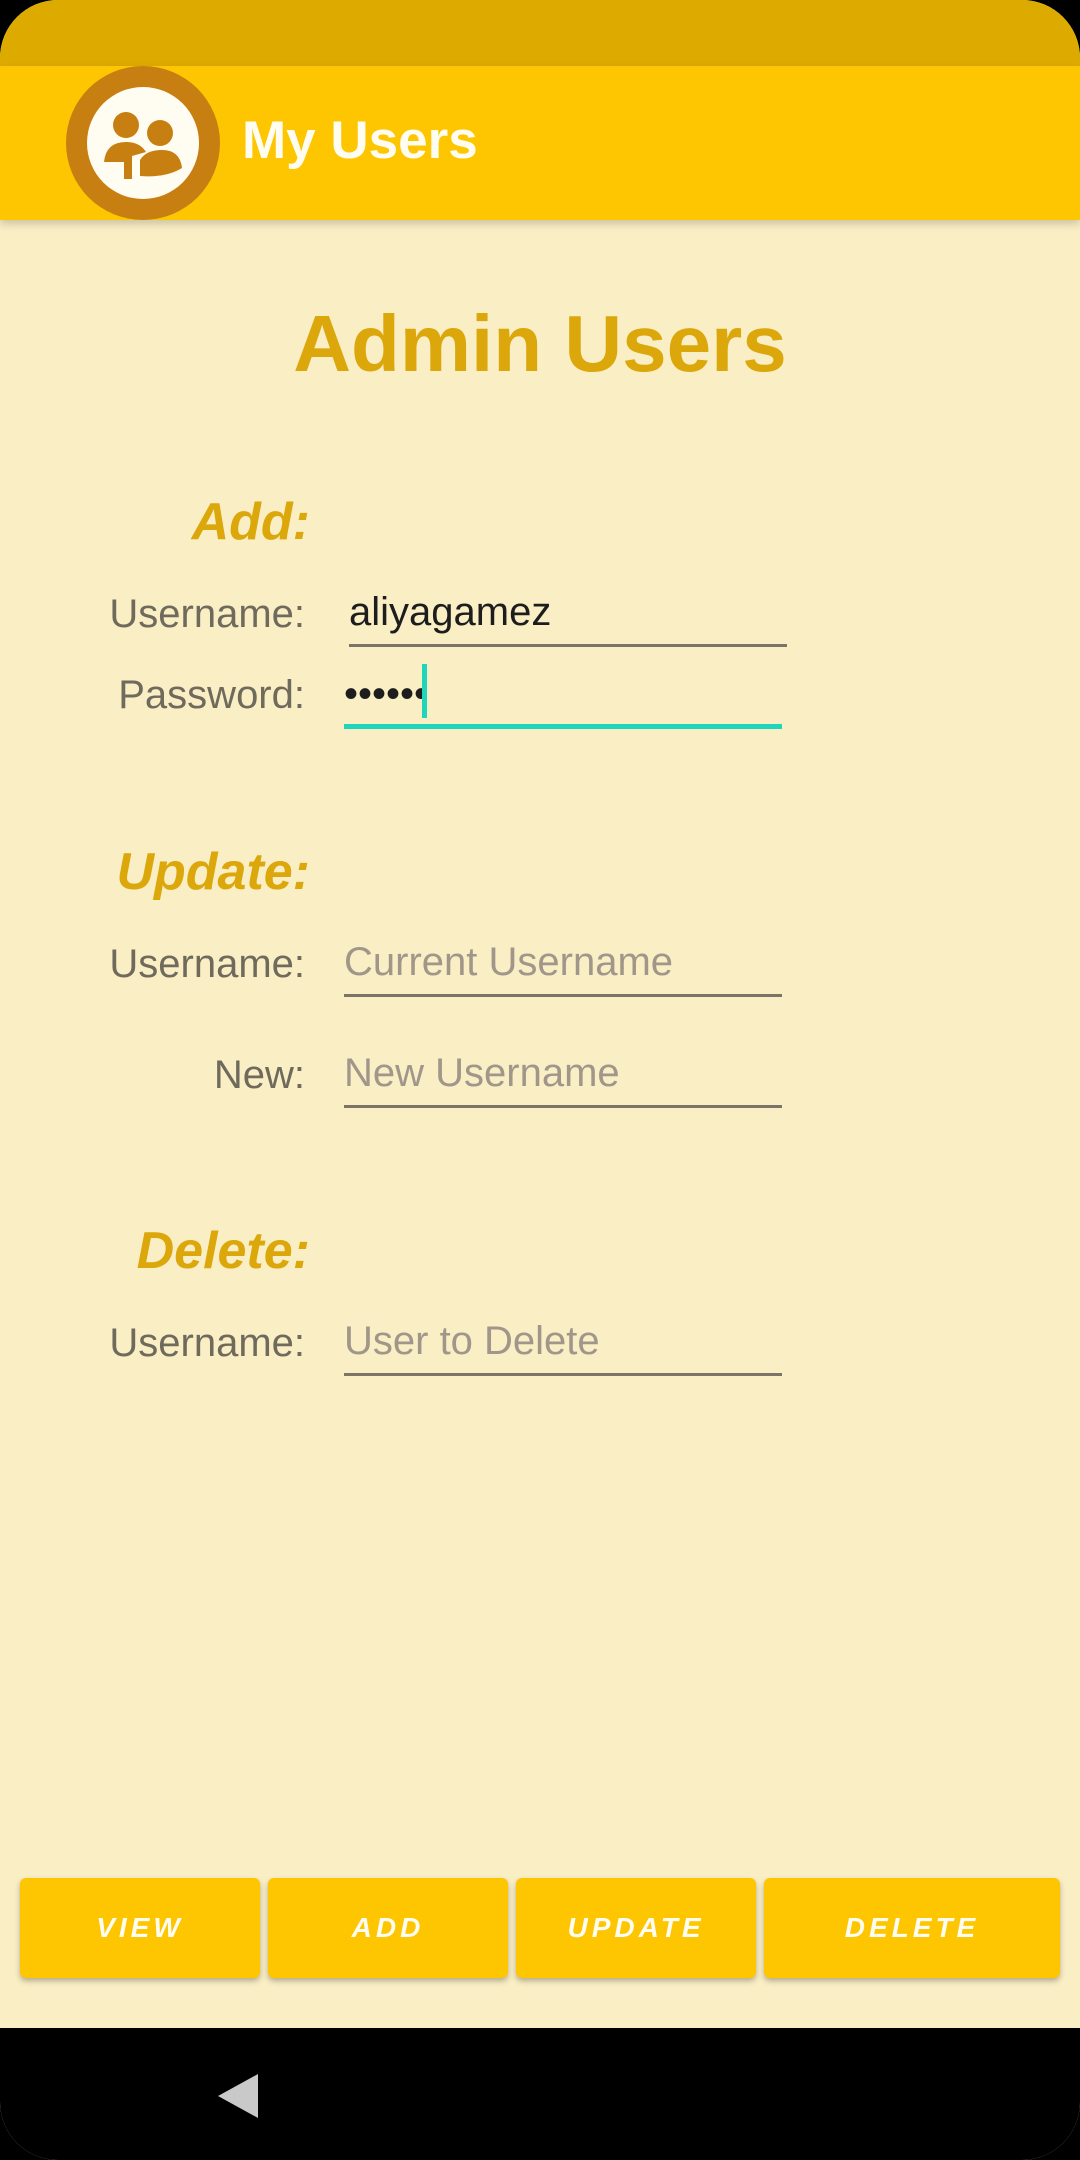 The height and width of the screenshot is (2160, 1080). Describe the element at coordinates (563, 696) in the screenshot. I see `add-password-field: ••••••` at that location.